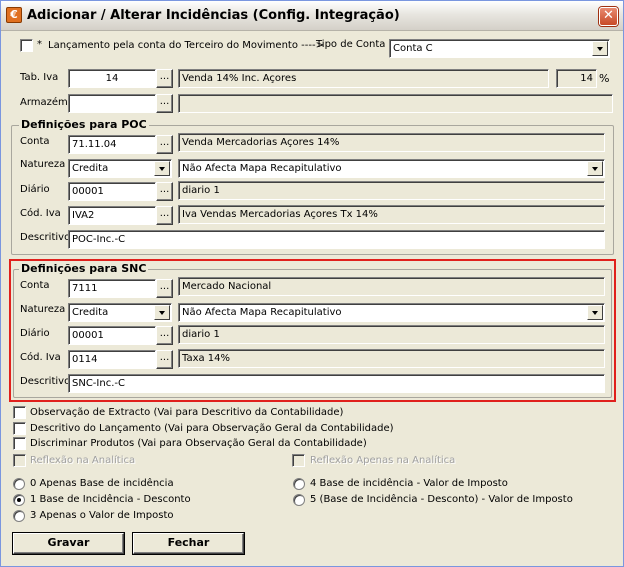 This screenshot has height=567, width=624. I want to click on poc-diario-input: 00001, so click(112, 191).